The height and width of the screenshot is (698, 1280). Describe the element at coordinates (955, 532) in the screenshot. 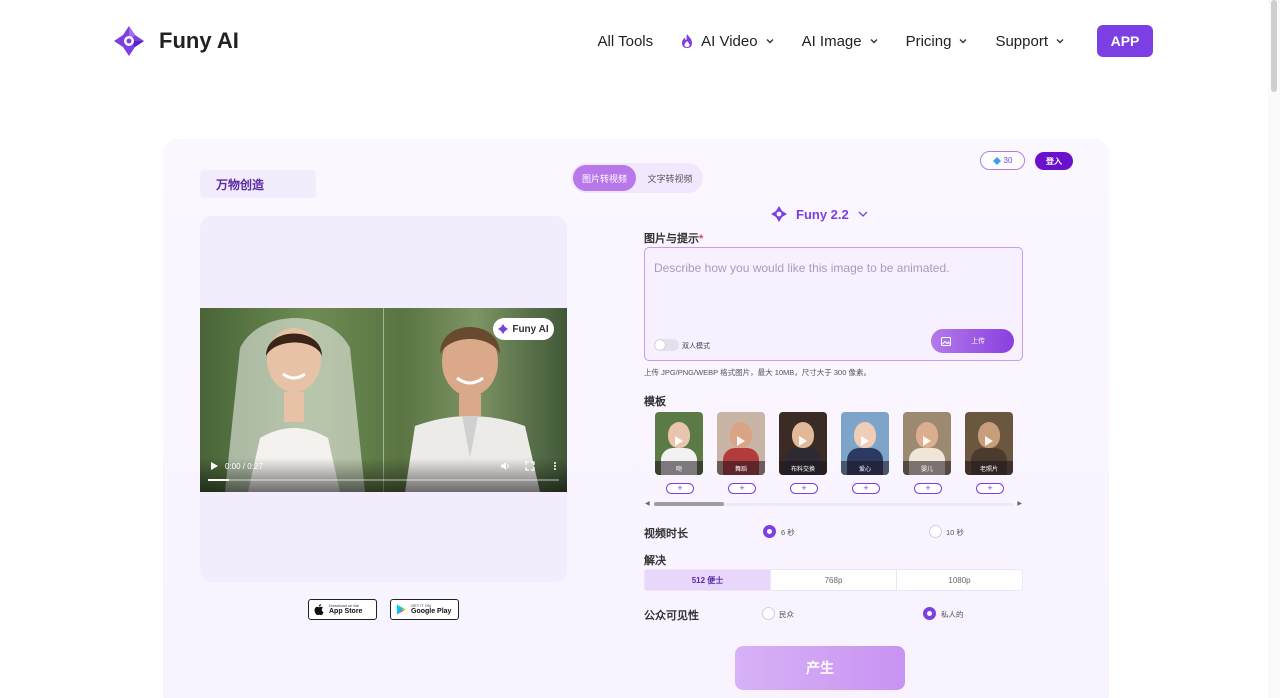

I see `duration-10s-label: 10 秒` at that location.